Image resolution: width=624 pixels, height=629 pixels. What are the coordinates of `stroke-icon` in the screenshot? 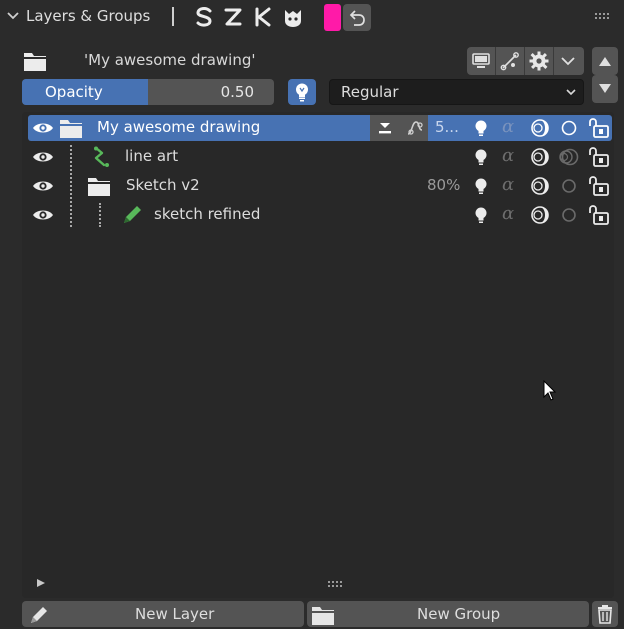 It's located at (101, 156).